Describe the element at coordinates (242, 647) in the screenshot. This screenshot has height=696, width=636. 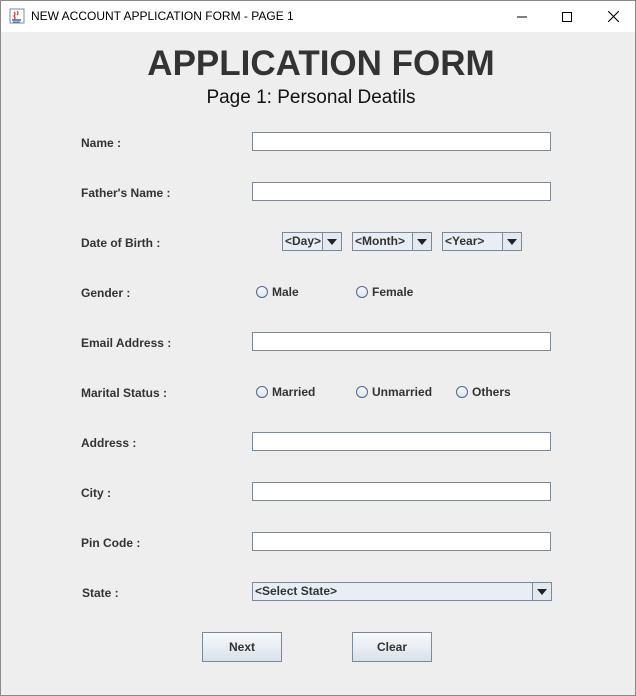
I see `next-button: Next` at that location.